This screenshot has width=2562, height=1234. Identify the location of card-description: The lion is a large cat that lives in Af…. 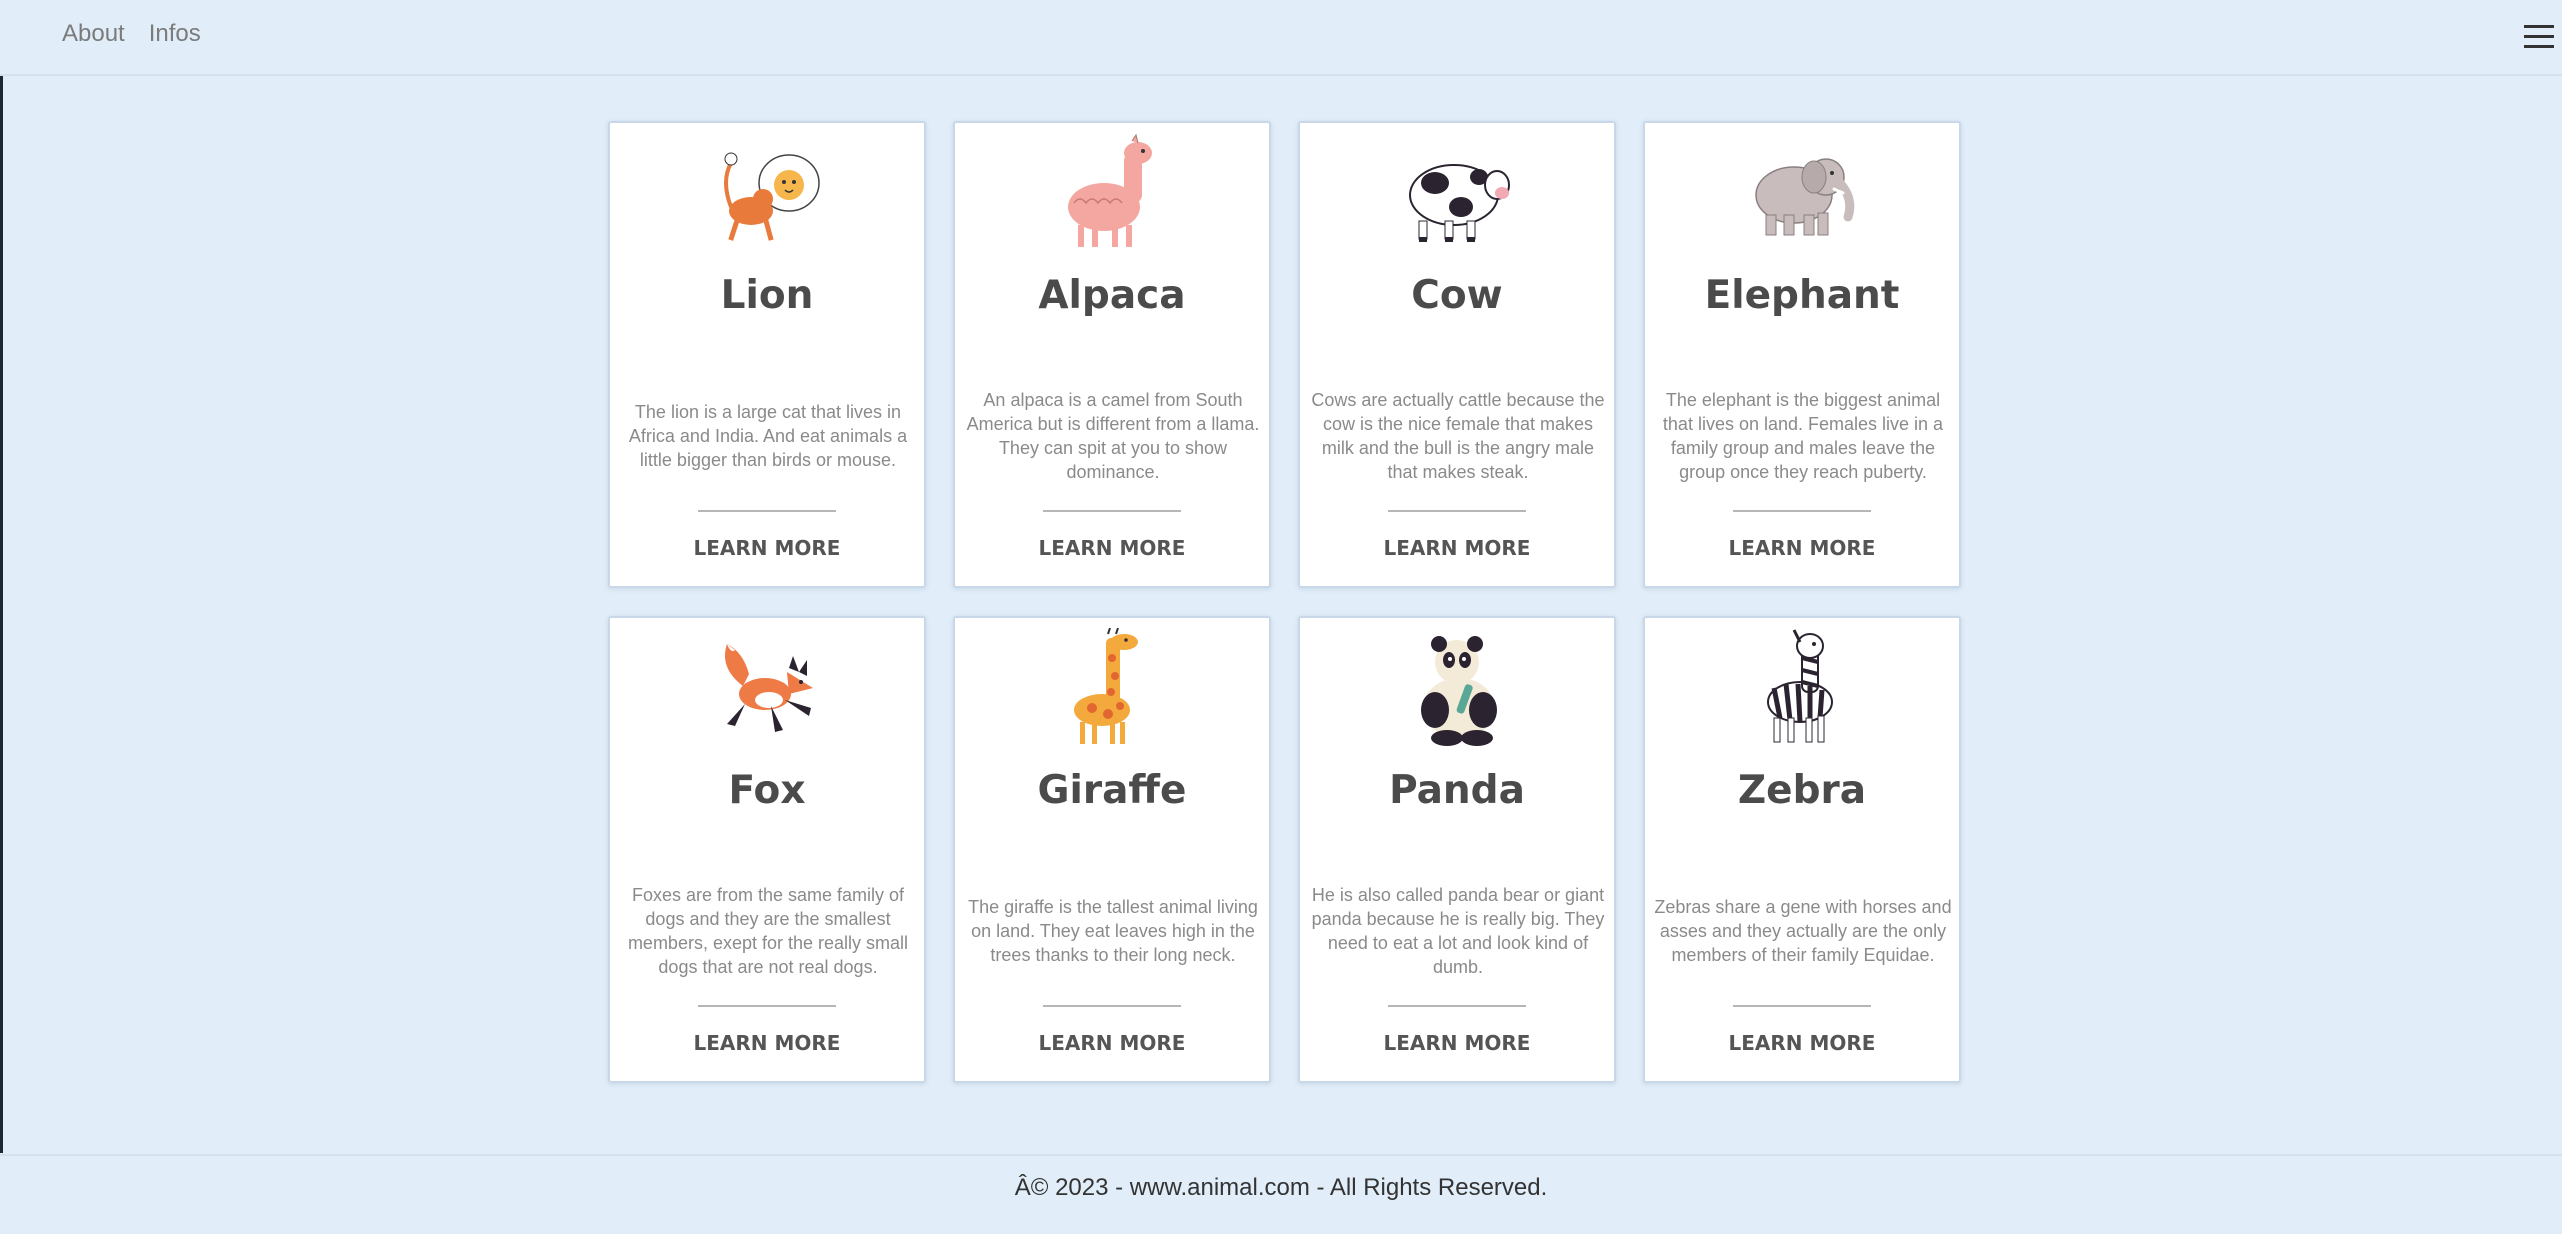
(768, 435).